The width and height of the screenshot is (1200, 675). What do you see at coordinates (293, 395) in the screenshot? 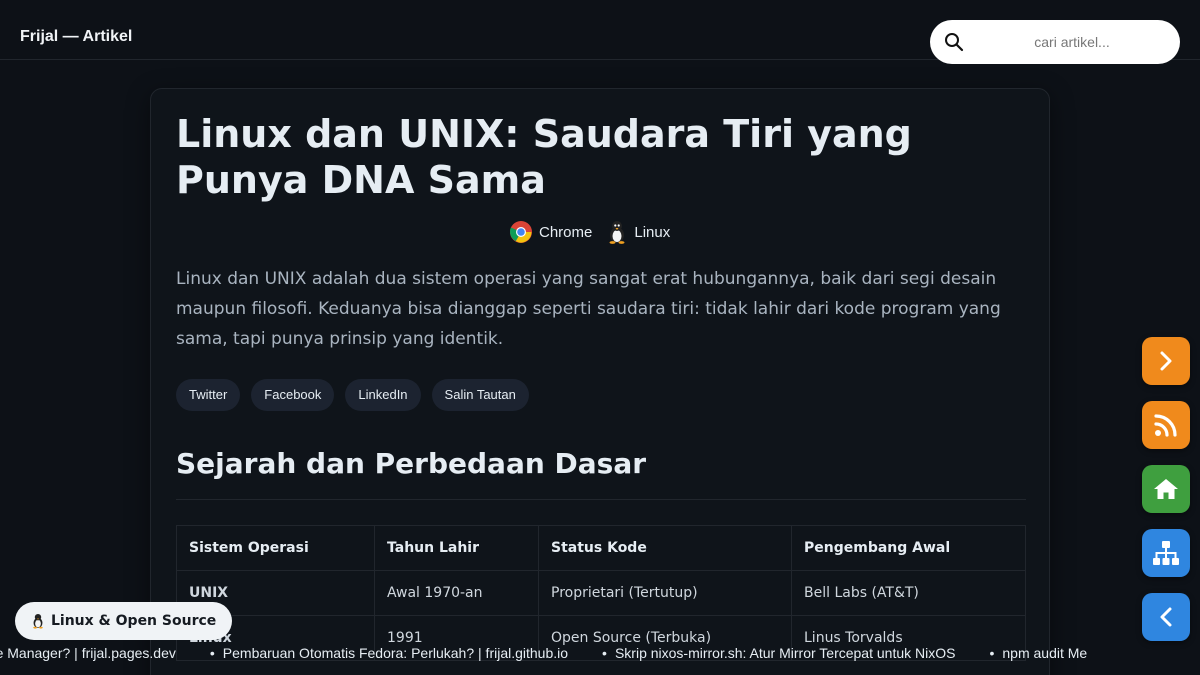
I see `share-facebook-button: Facebook` at bounding box center [293, 395].